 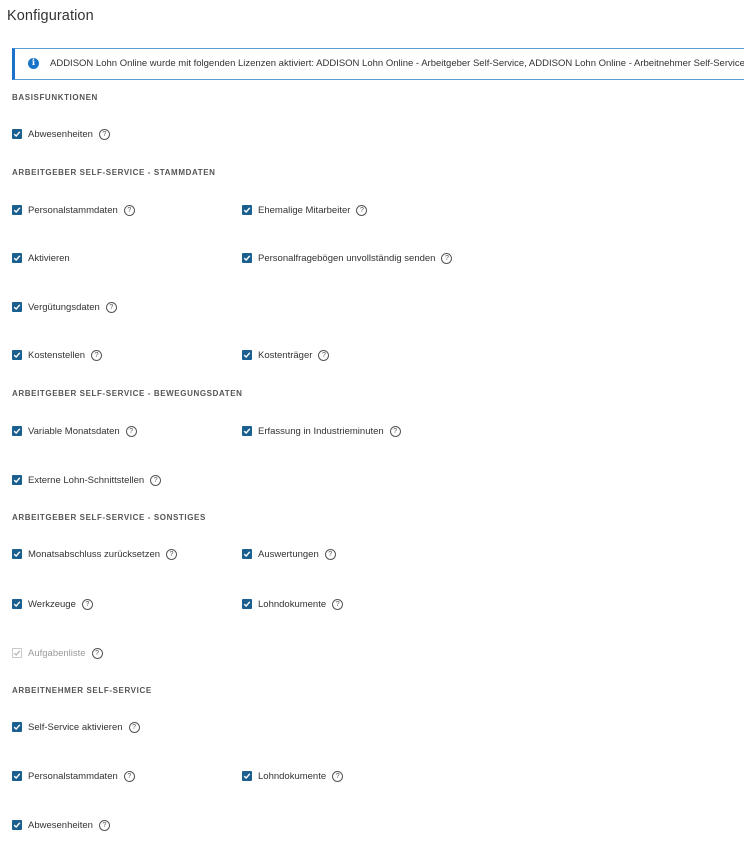 I want to click on section-heading-stammdaten: ARBEITGEBER SELF-SERVICE - STAMMDATEN, so click(x=114, y=172).